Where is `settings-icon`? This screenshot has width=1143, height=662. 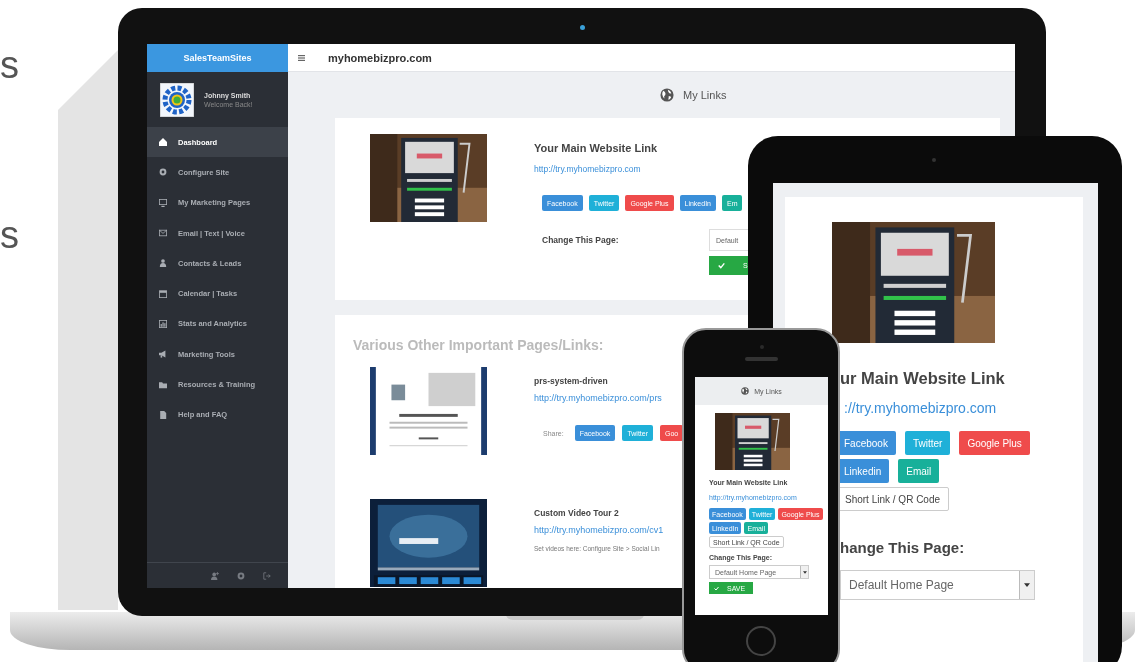
settings-icon is located at coordinates (241, 575).